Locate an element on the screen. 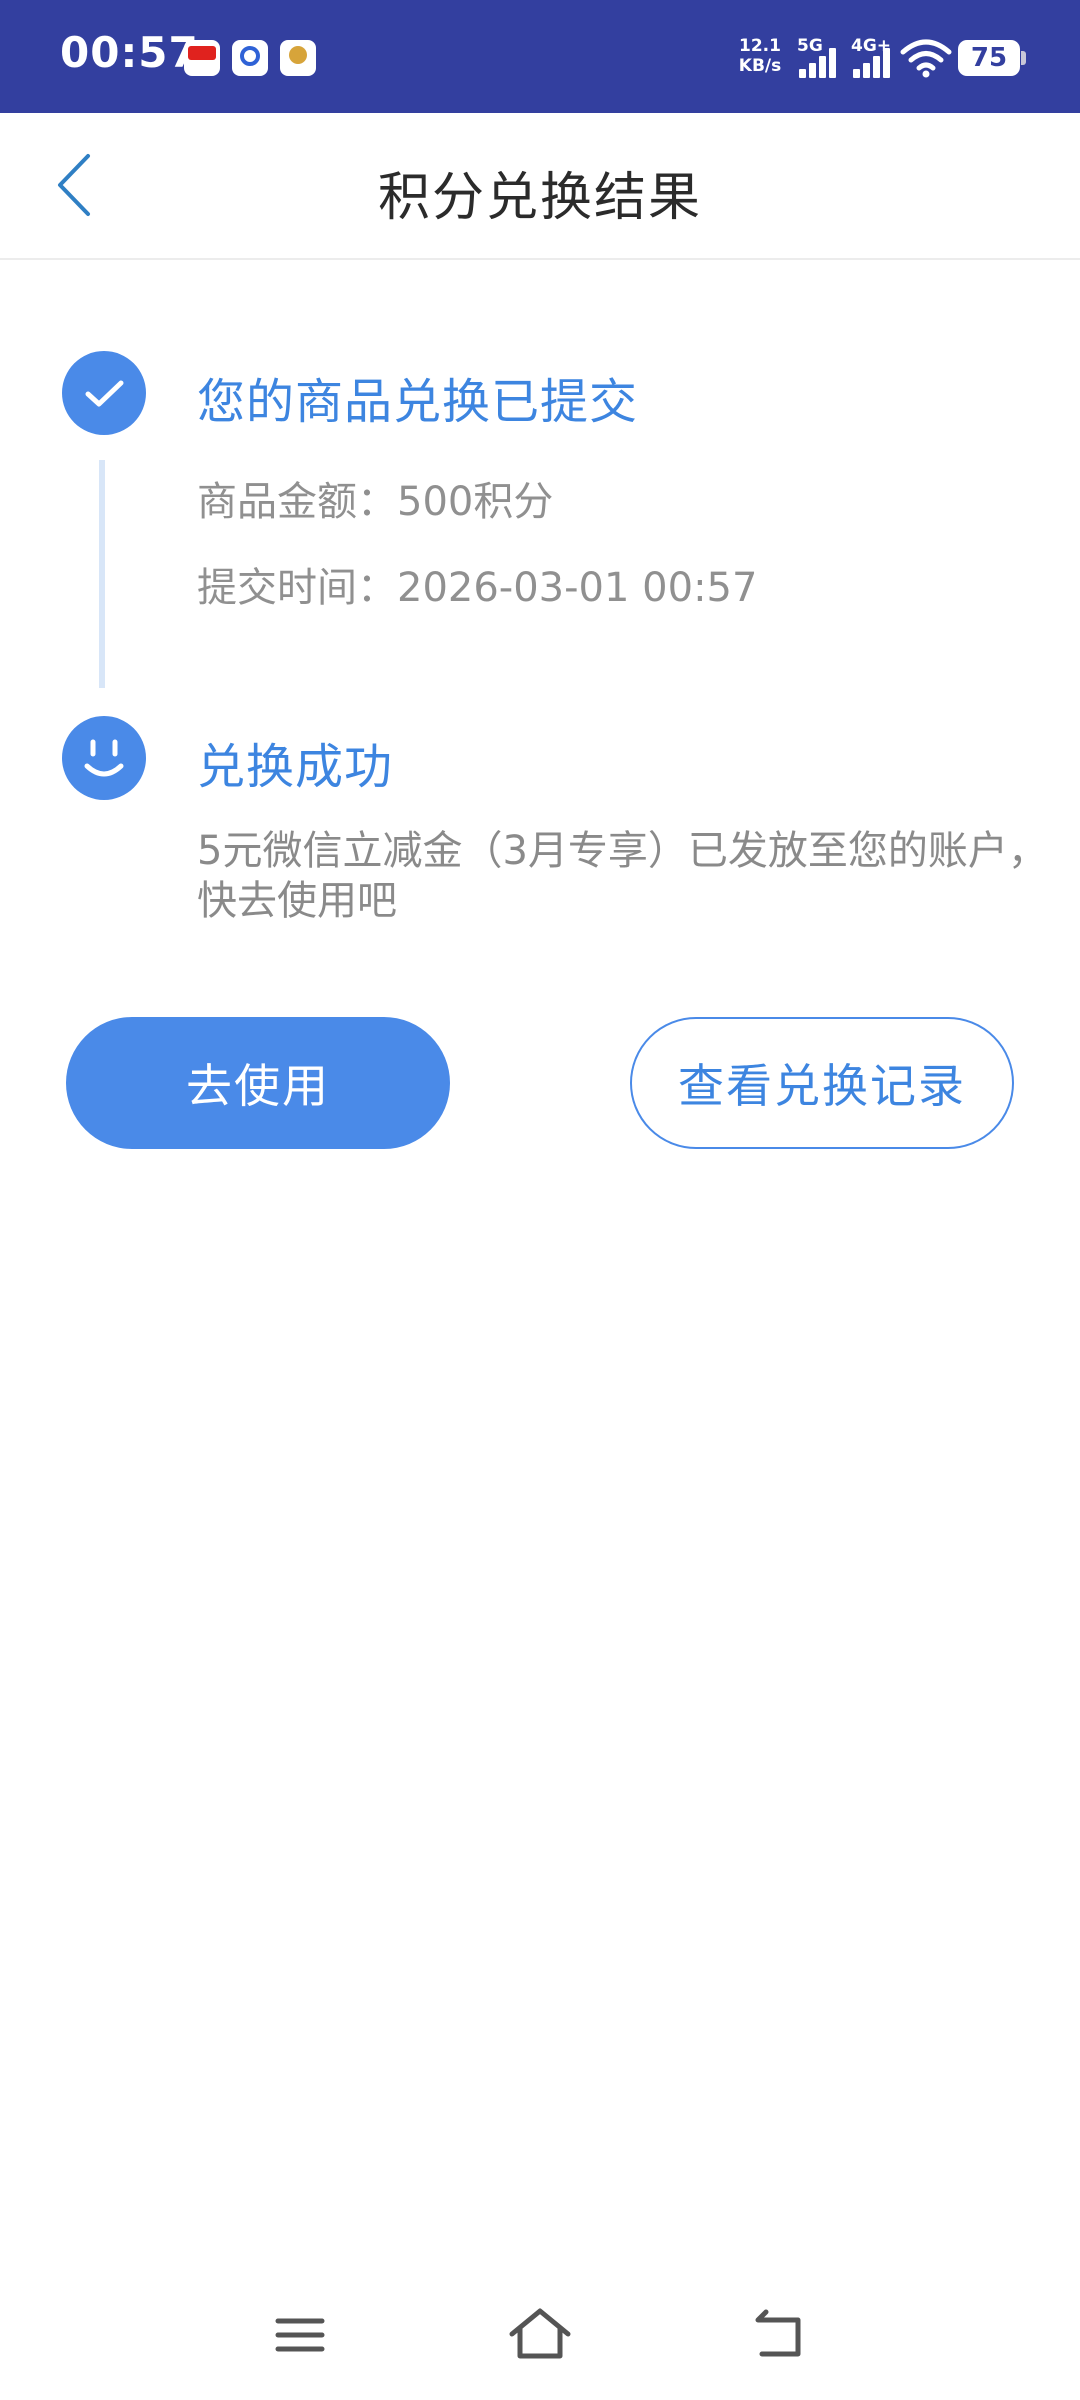 The width and height of the screenshot is (1080, 2400). nav-back-button is located at coordinates (780, 2335).